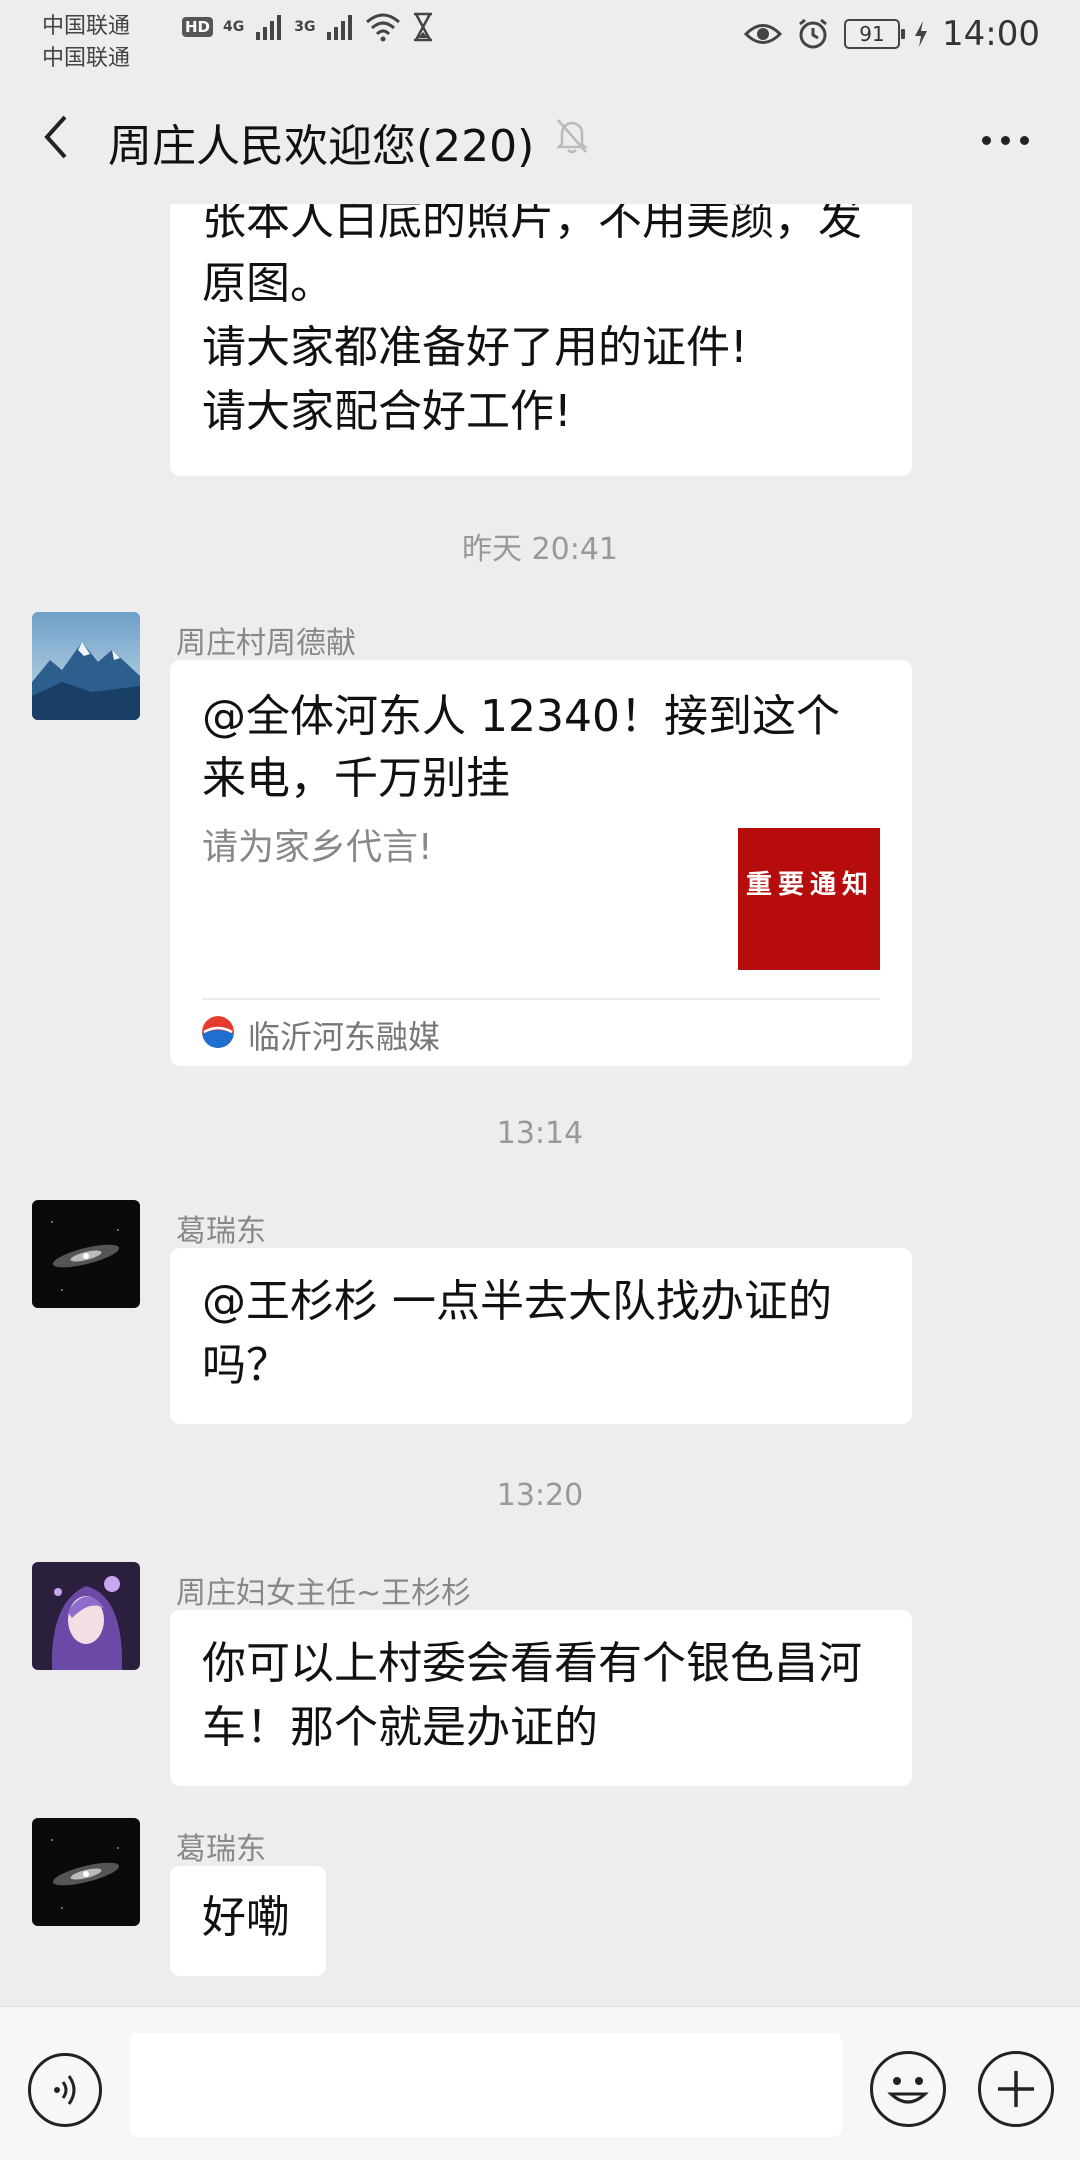 This screenshot has width=1080, height=2160. I want to click on carrier-2: 中国联通, so click(86, 58).